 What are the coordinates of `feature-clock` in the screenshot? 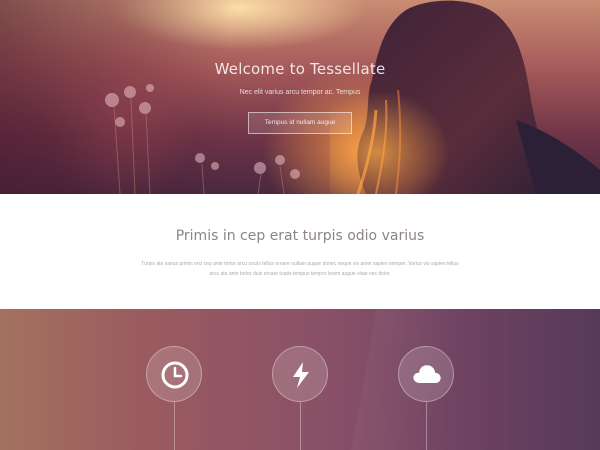 It's located at (174, 398).